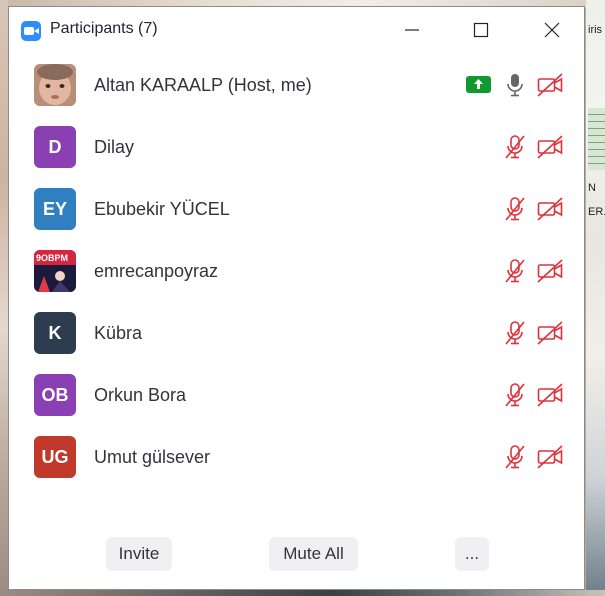 The height and width of the screenshot is (596, 605). What do you see at coordinates (31, 31) in the screenshot?
I see `zoom-app-icon` at bounding box center [31, 31].